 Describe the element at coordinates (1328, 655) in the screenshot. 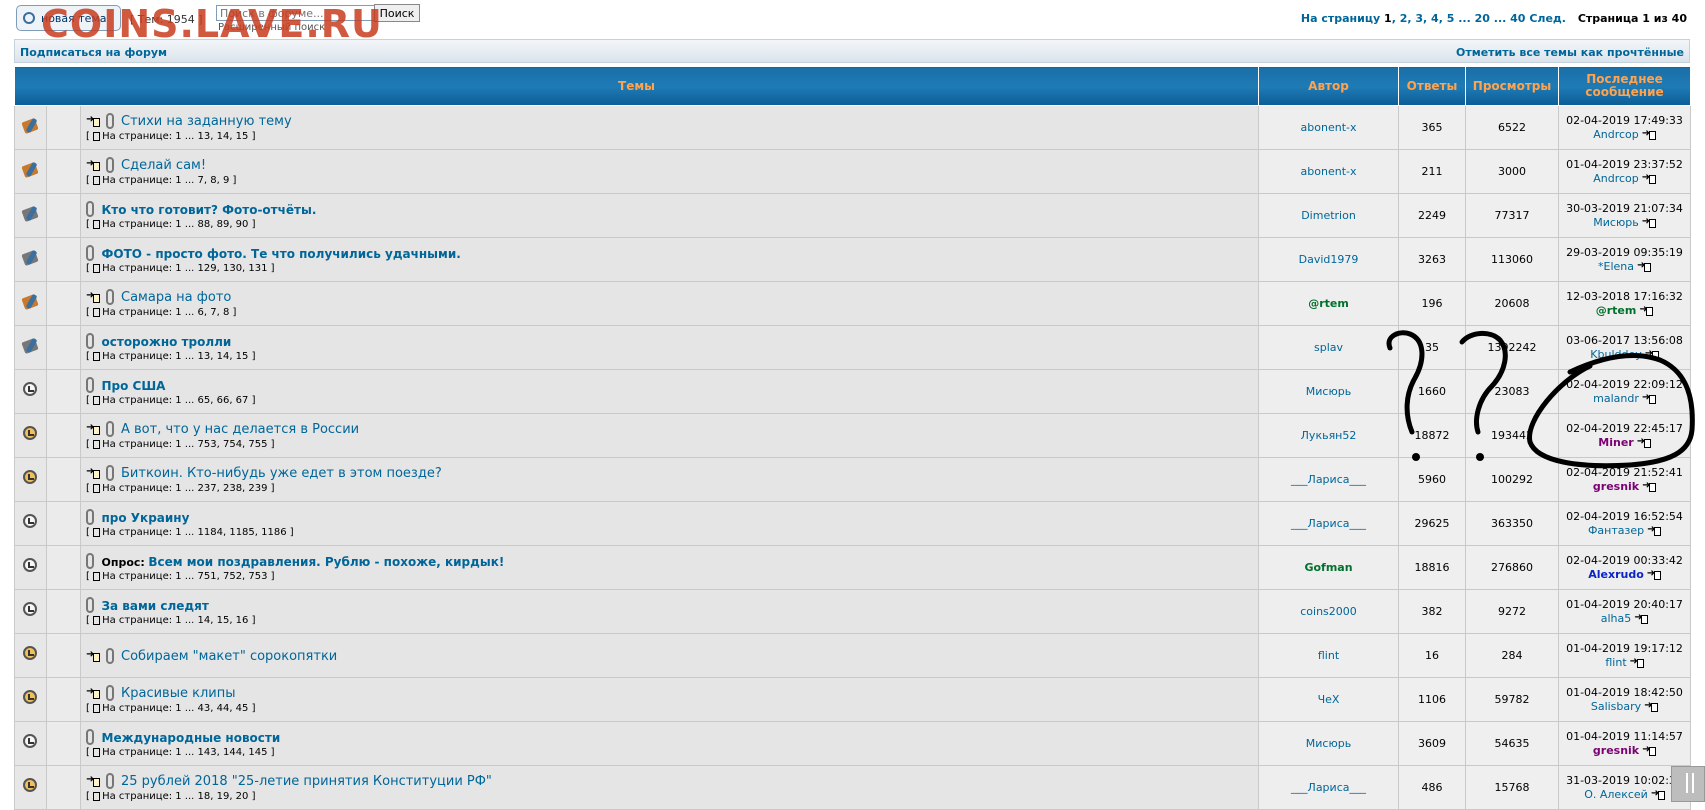

I see `topic-author-link: flint` at that location.